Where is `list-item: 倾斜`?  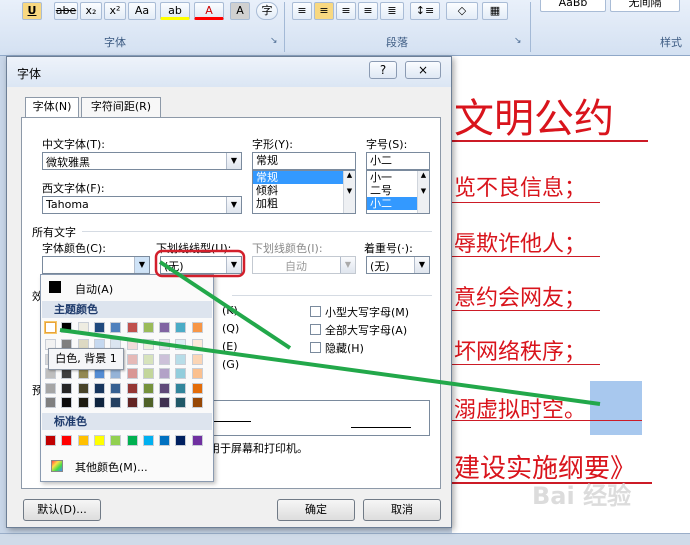 list-item: 倾斜 is located at coordinates (304, 190).